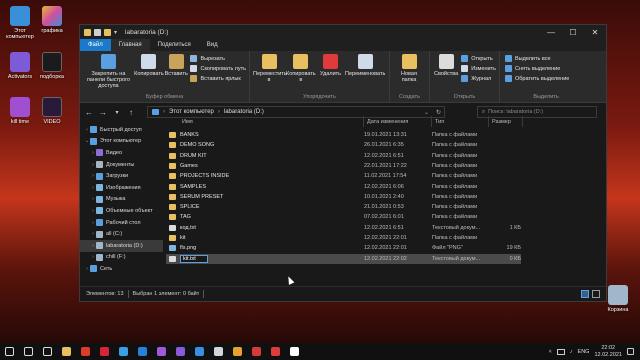 Image resolution: width=640 pixels, height=360 pixels. What do you see at coordinates (584, 352) in the screenshot?
I see `language-indicator: ENG` at bounding box center [584, 352].